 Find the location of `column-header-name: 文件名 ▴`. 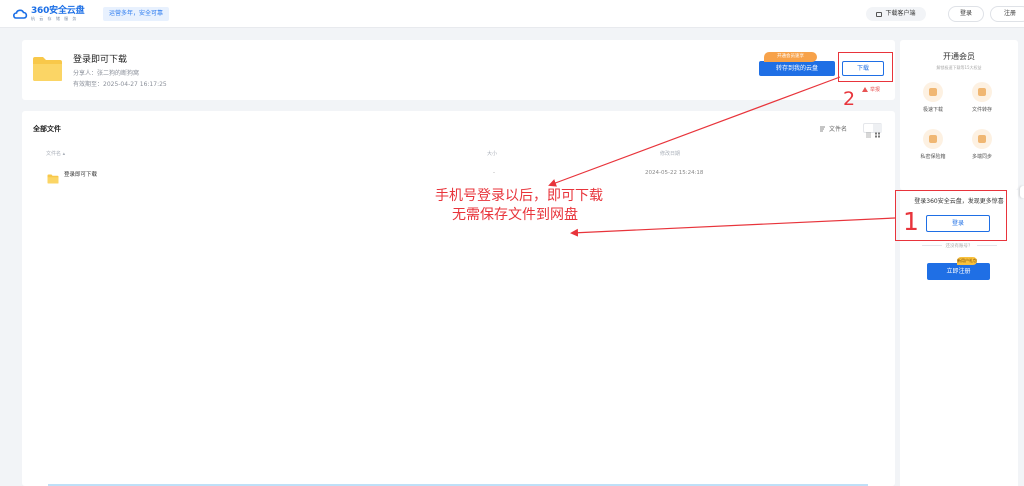

column-header-name: 文件名 ▴ is located at coordinates (55, 153).